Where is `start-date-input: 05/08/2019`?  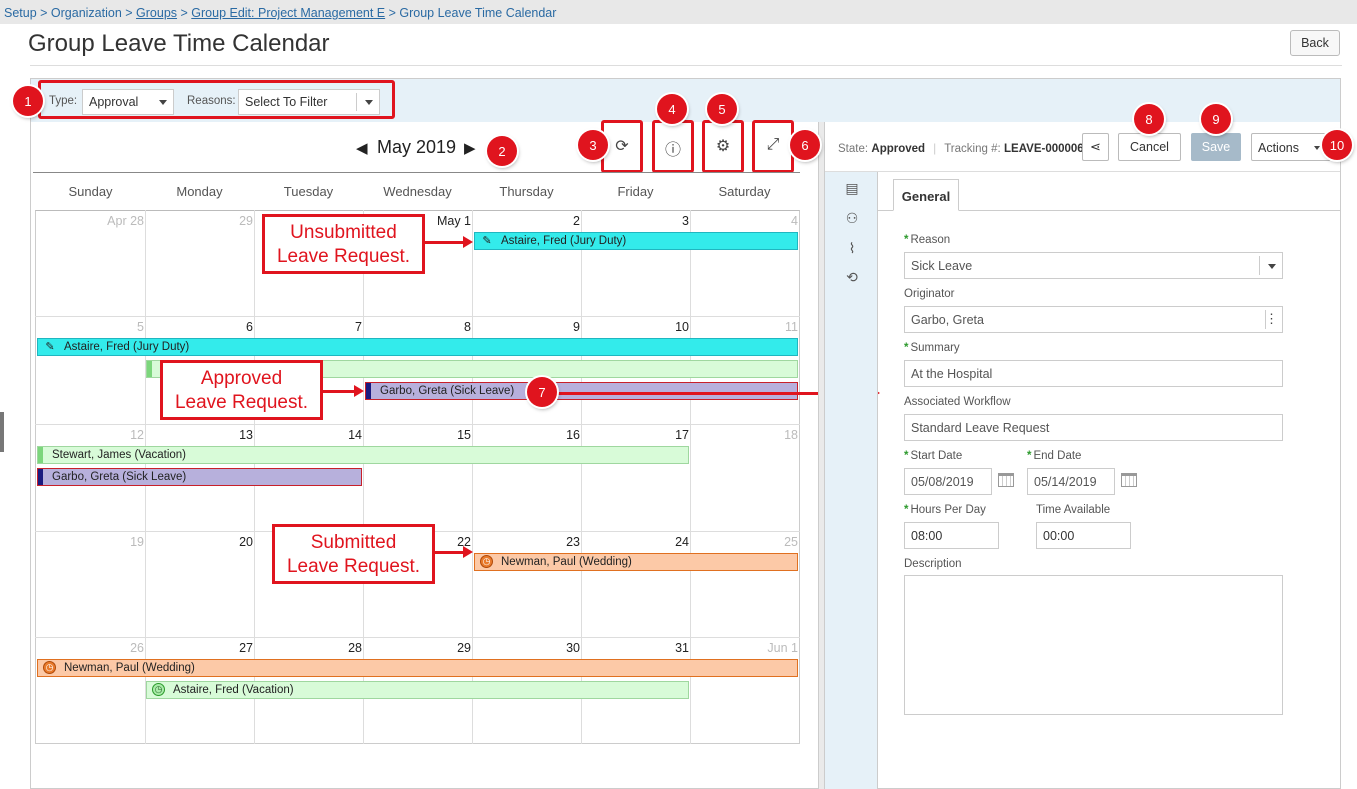
start-date-input: 05/08/2019 is located at coordinates (948, 481).